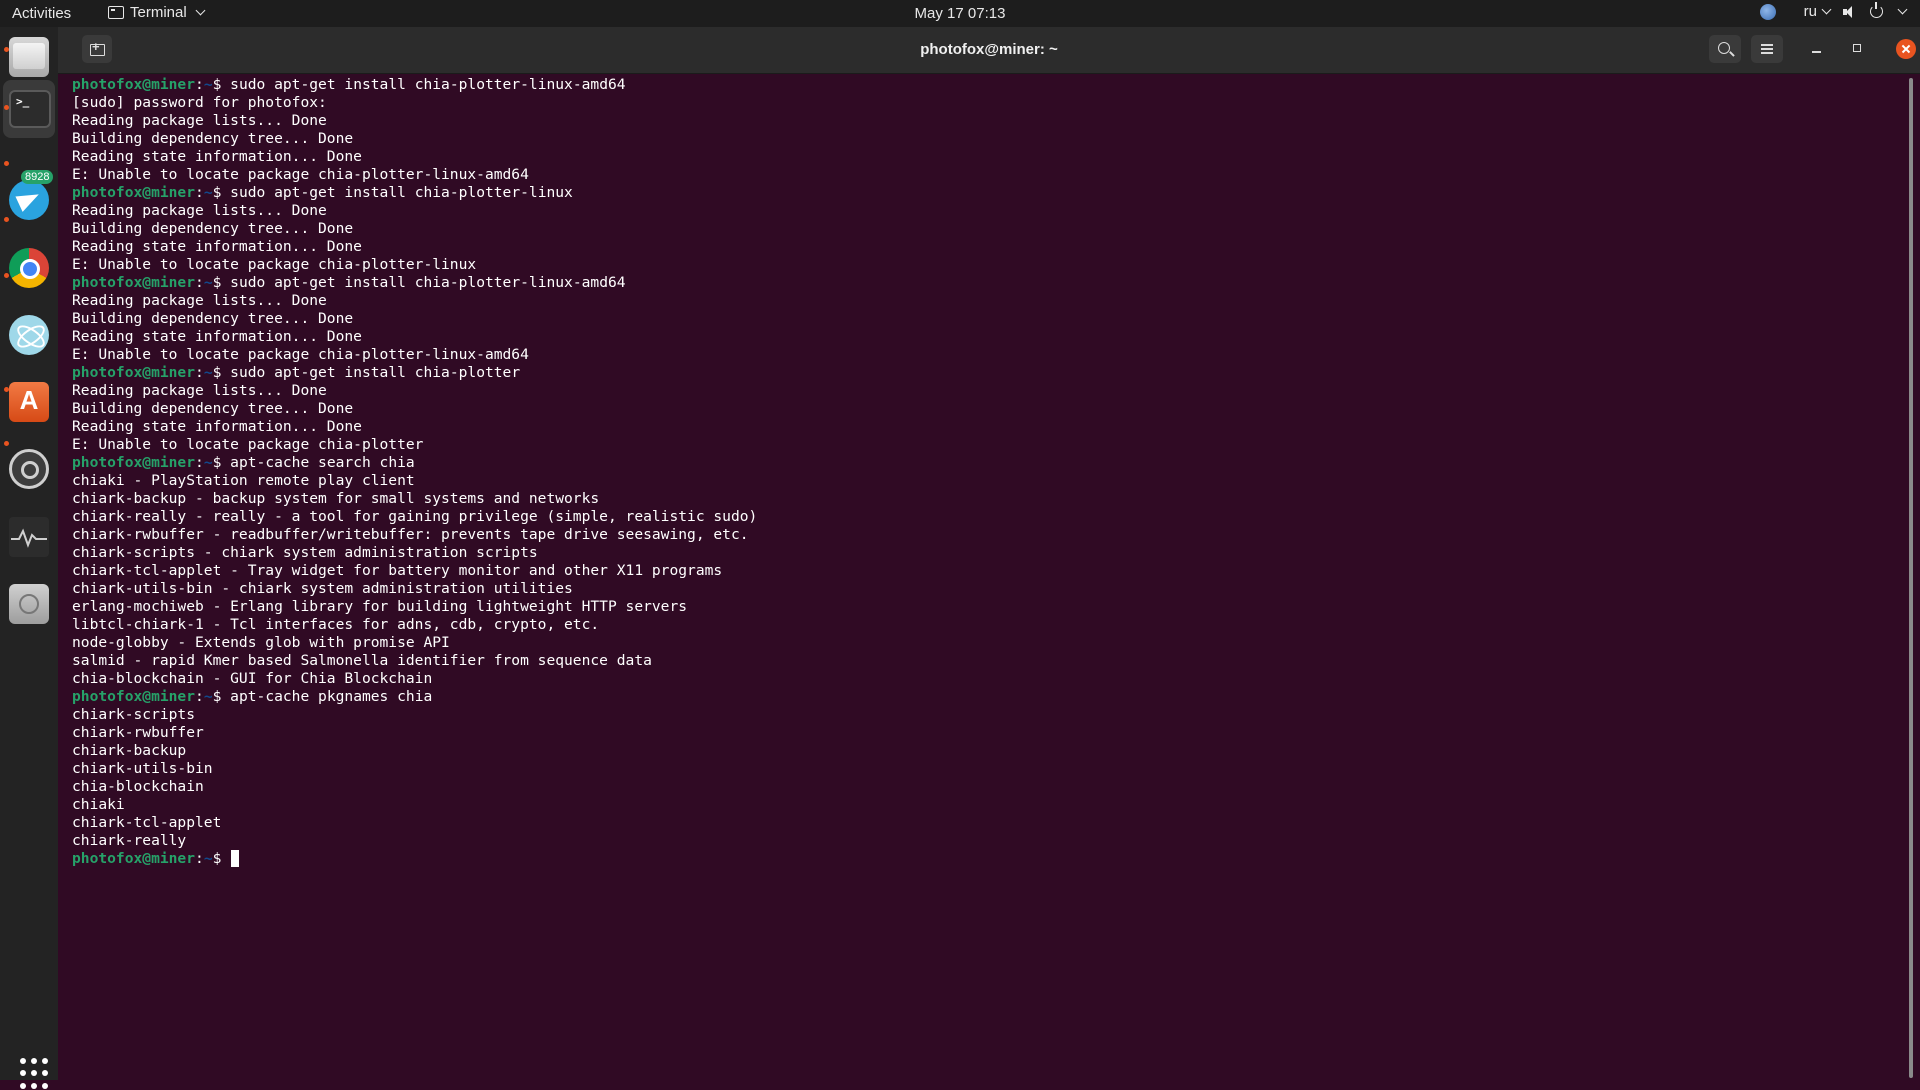 The width and height of the screenshot is (1920, 1090). I want to click on window-title: photofox@miner: ~, so click(989, 49).